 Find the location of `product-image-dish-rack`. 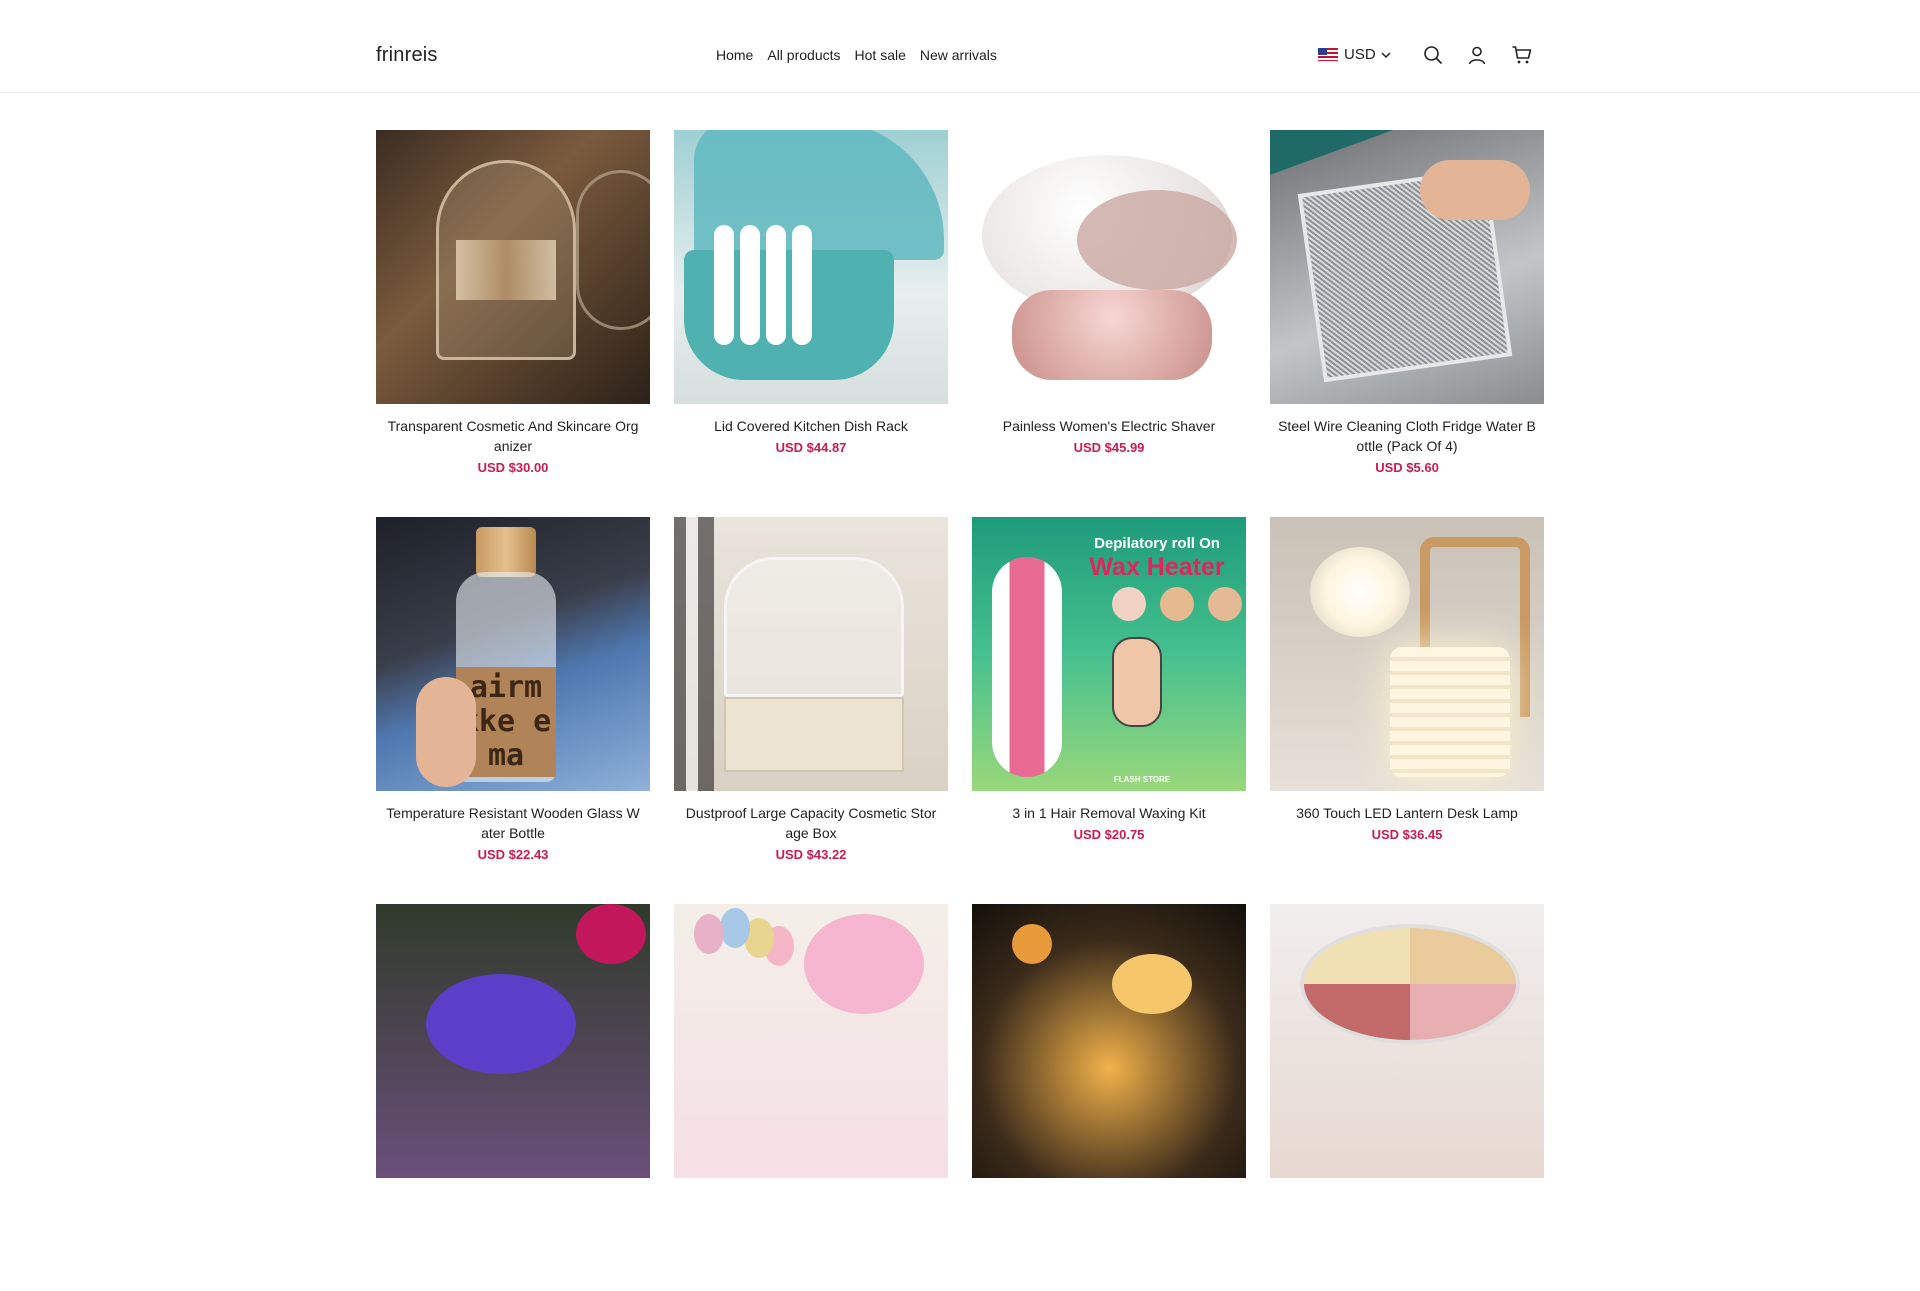

product-image-dish-rack is located at coordinates (811, 267).